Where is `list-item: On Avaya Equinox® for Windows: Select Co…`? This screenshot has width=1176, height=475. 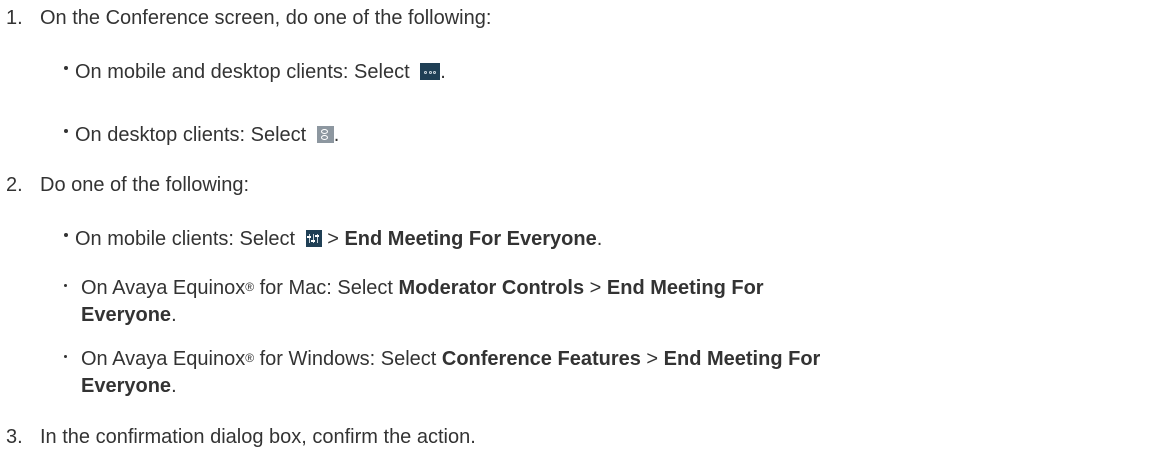 list-item: On Avaya Equinox® for Windows: Select Co… is located at coordinates (451, 359).